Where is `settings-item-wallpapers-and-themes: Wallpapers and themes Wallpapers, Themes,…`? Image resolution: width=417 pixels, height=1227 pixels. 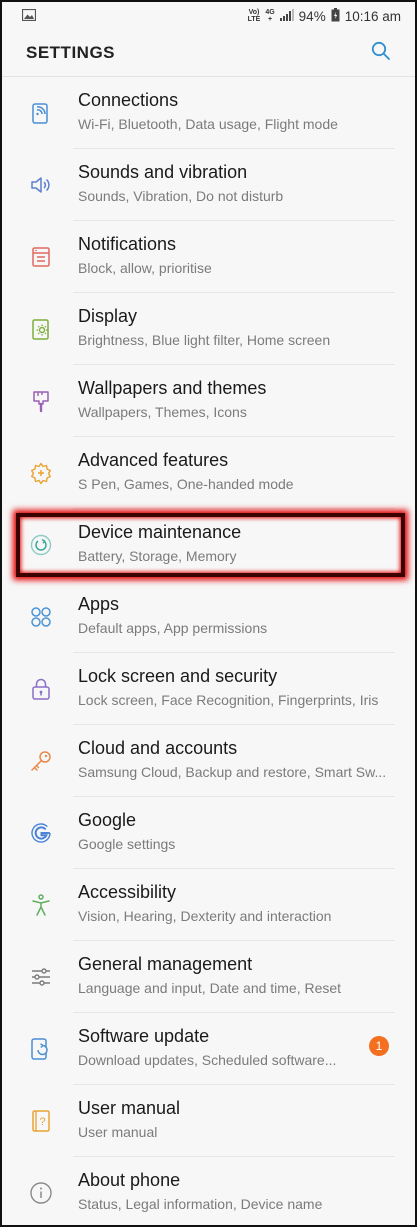 settings-item-wallpapers-and-themes: Wallpapers and themes Wallpapers, Themes,… is located at coordinates (208, 401).